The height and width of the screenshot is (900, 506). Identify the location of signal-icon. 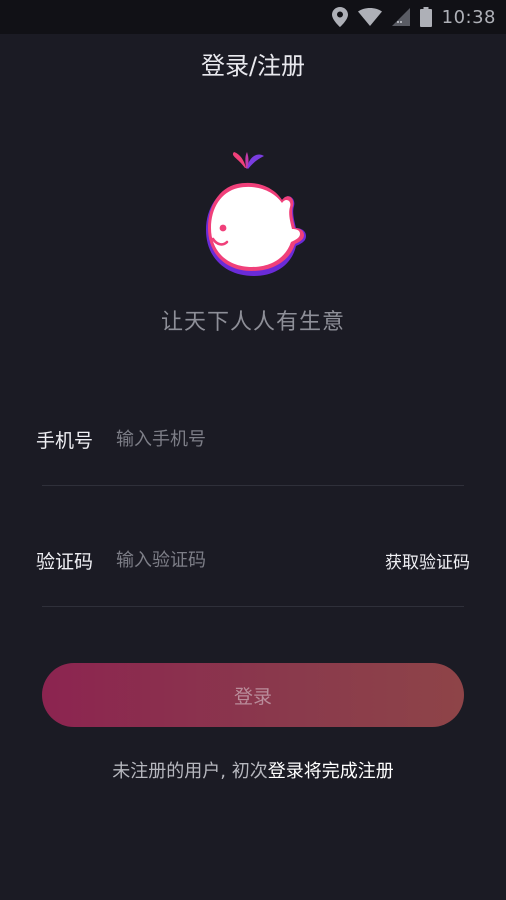
(400, 17).